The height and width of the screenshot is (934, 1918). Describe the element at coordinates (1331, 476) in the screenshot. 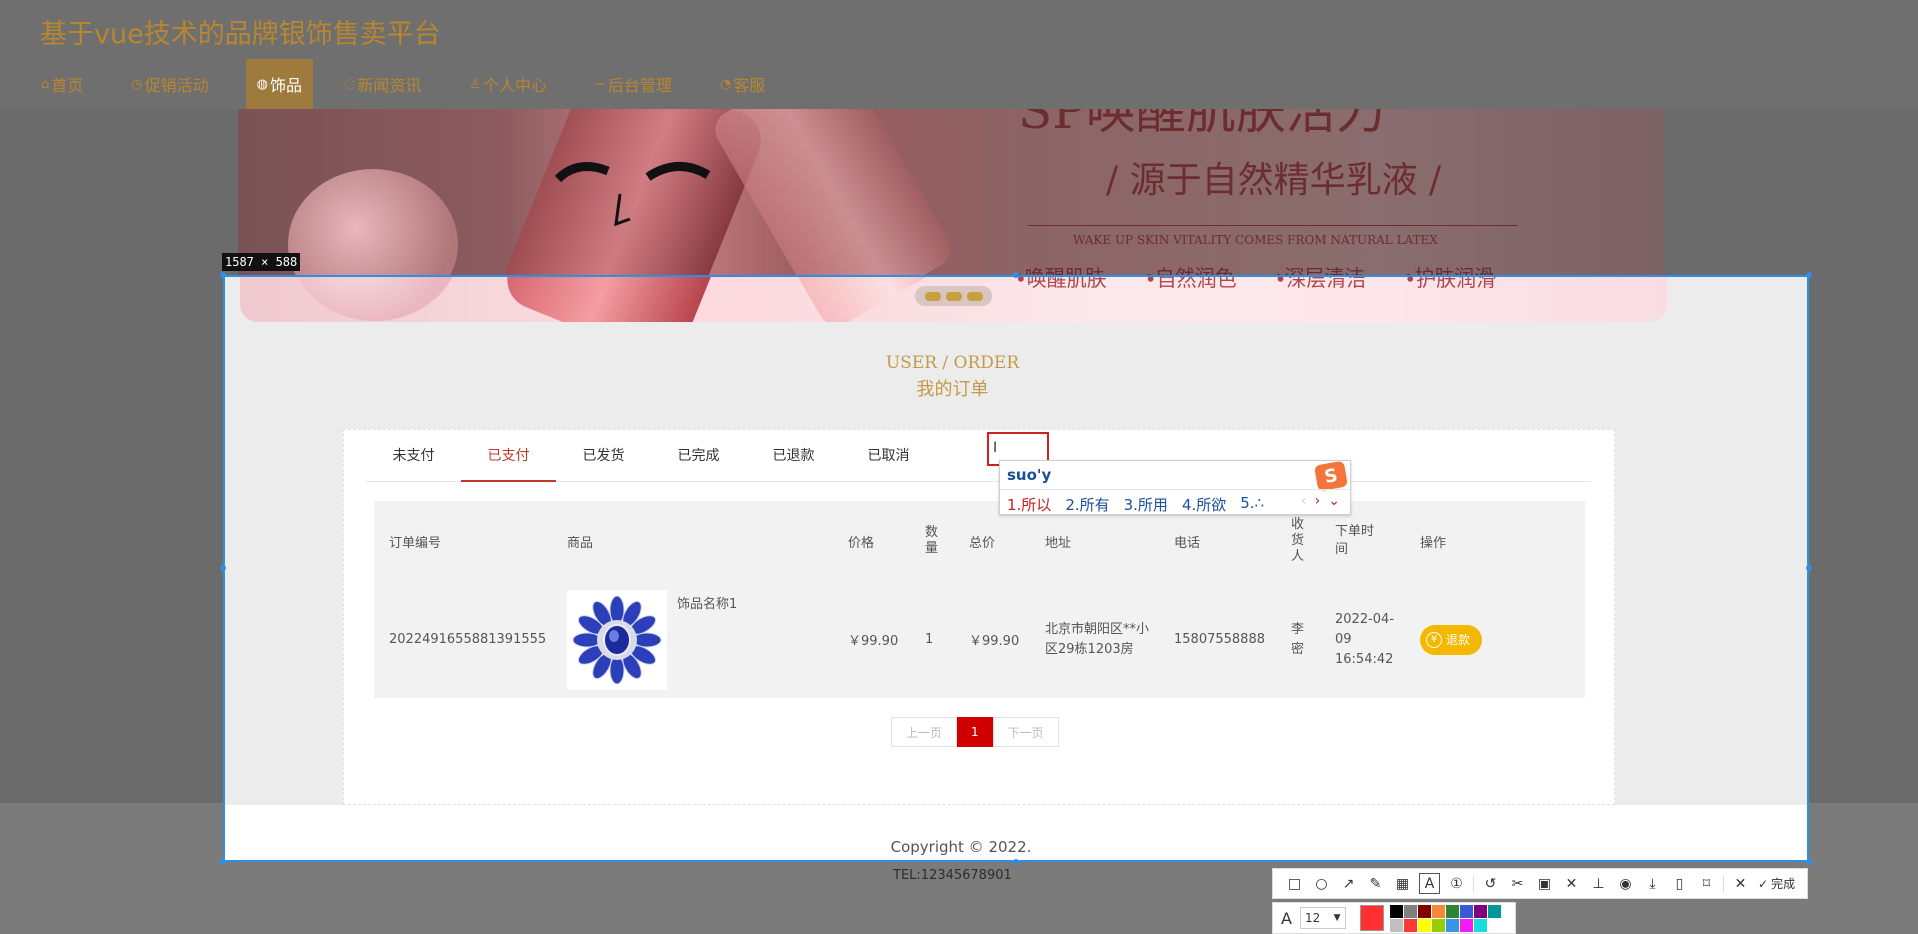

I see `sogou-logo-icon: S` at that location.